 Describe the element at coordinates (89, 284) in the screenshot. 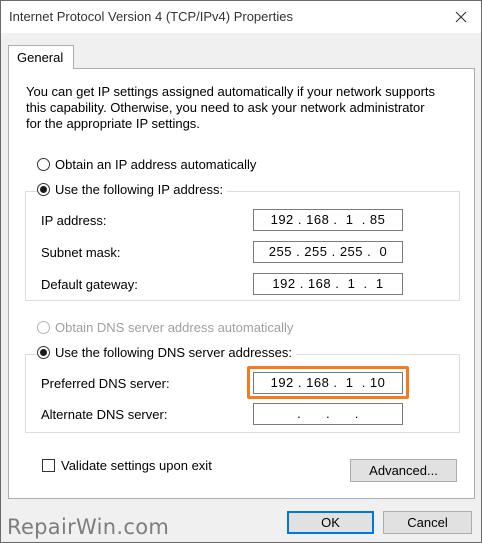

I see `default-gateway-label: Default gateway:` at that location.